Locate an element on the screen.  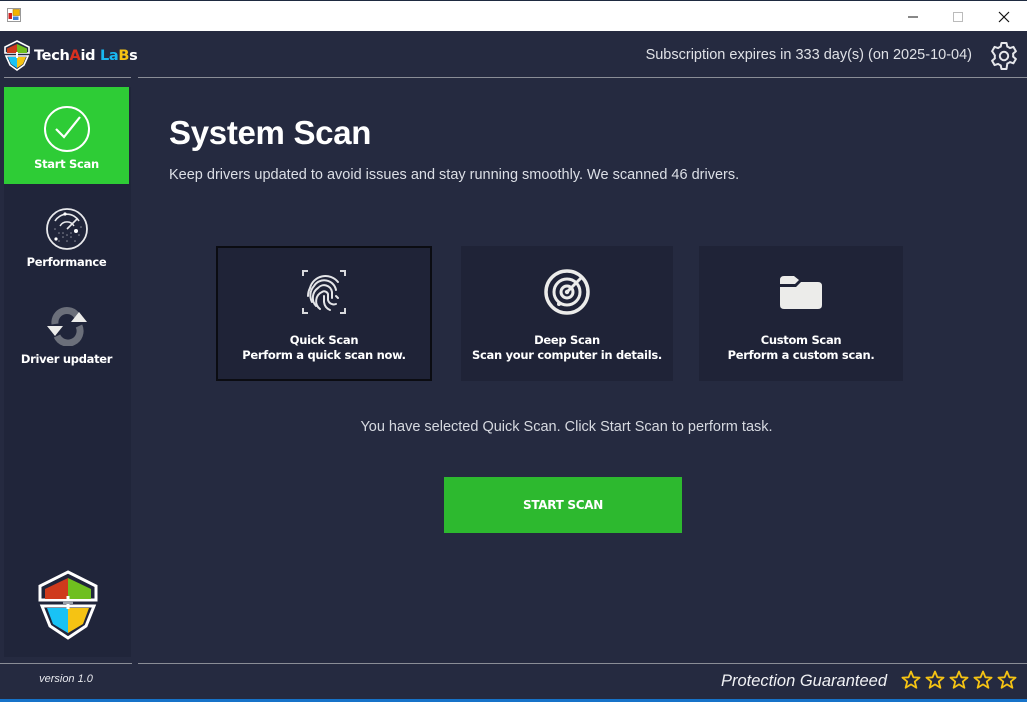
quick-scan-card: Quick Scan Perform a quick scan now. is located at coordinates (324, 313).